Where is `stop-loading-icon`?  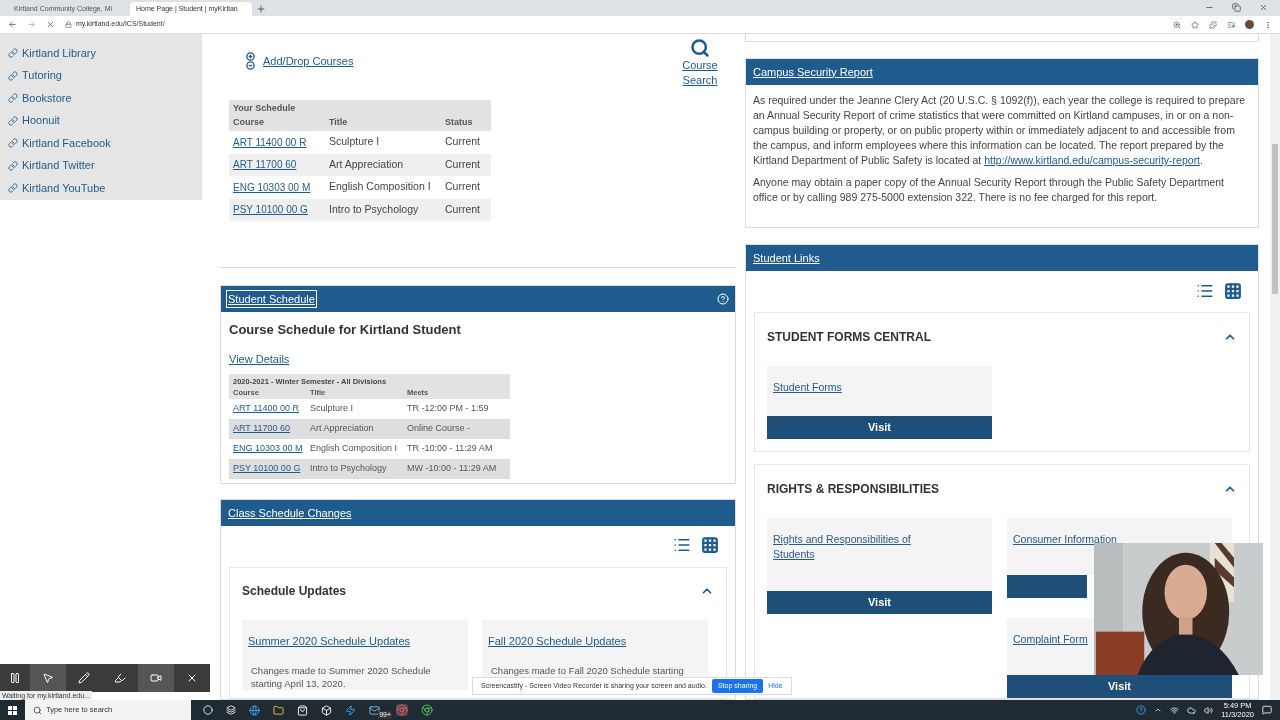 stop-loading-icon is located at coordinates (50, 24).